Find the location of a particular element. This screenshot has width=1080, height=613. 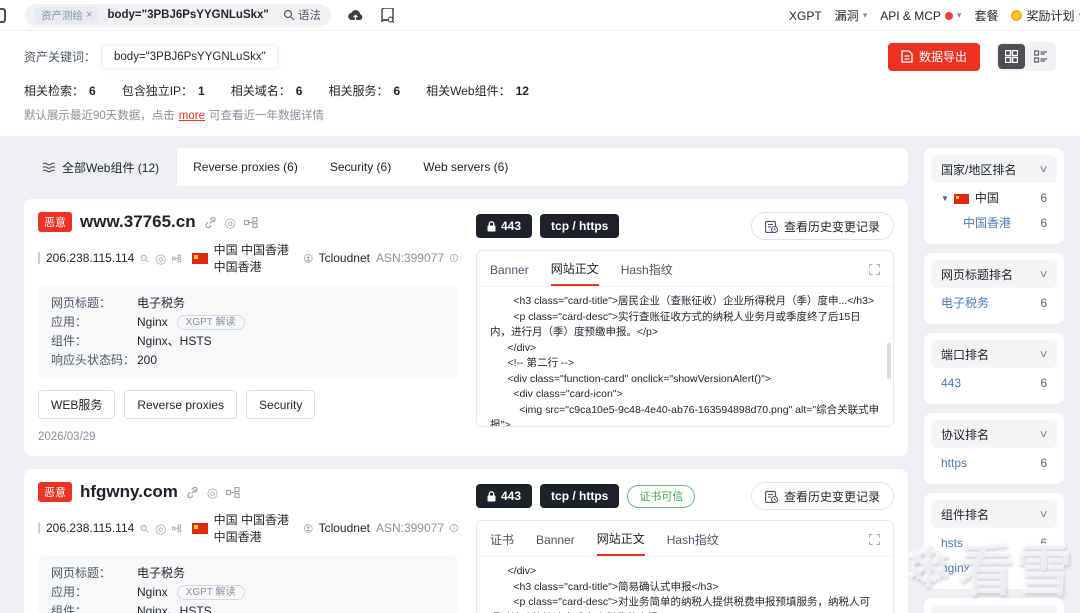

nav-item: XGPT is located at coordinates (805, 16).